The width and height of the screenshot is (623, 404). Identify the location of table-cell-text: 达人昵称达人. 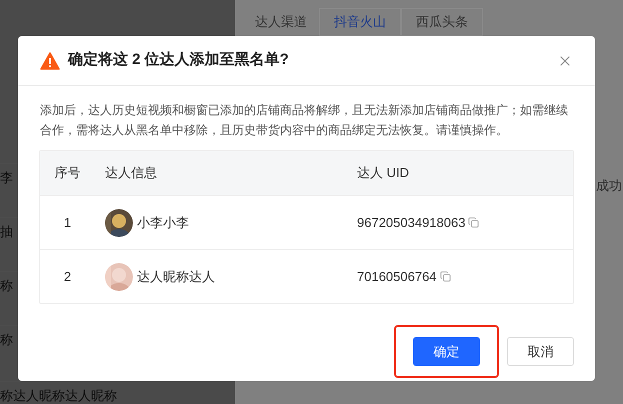
(176, 277).